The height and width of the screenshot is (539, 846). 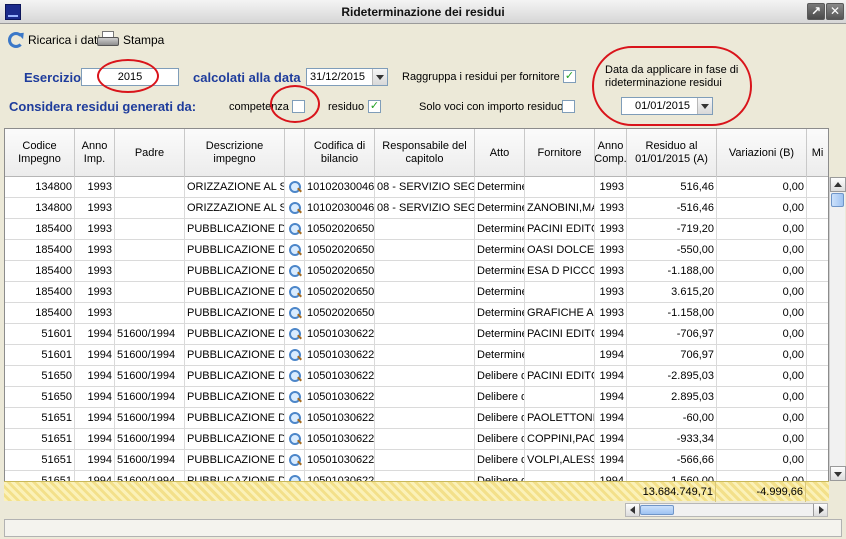 What do you see at coordinates (611, 334) in the screenshot?
I see `table-cell: 1994` at bounding box center [611, 334].